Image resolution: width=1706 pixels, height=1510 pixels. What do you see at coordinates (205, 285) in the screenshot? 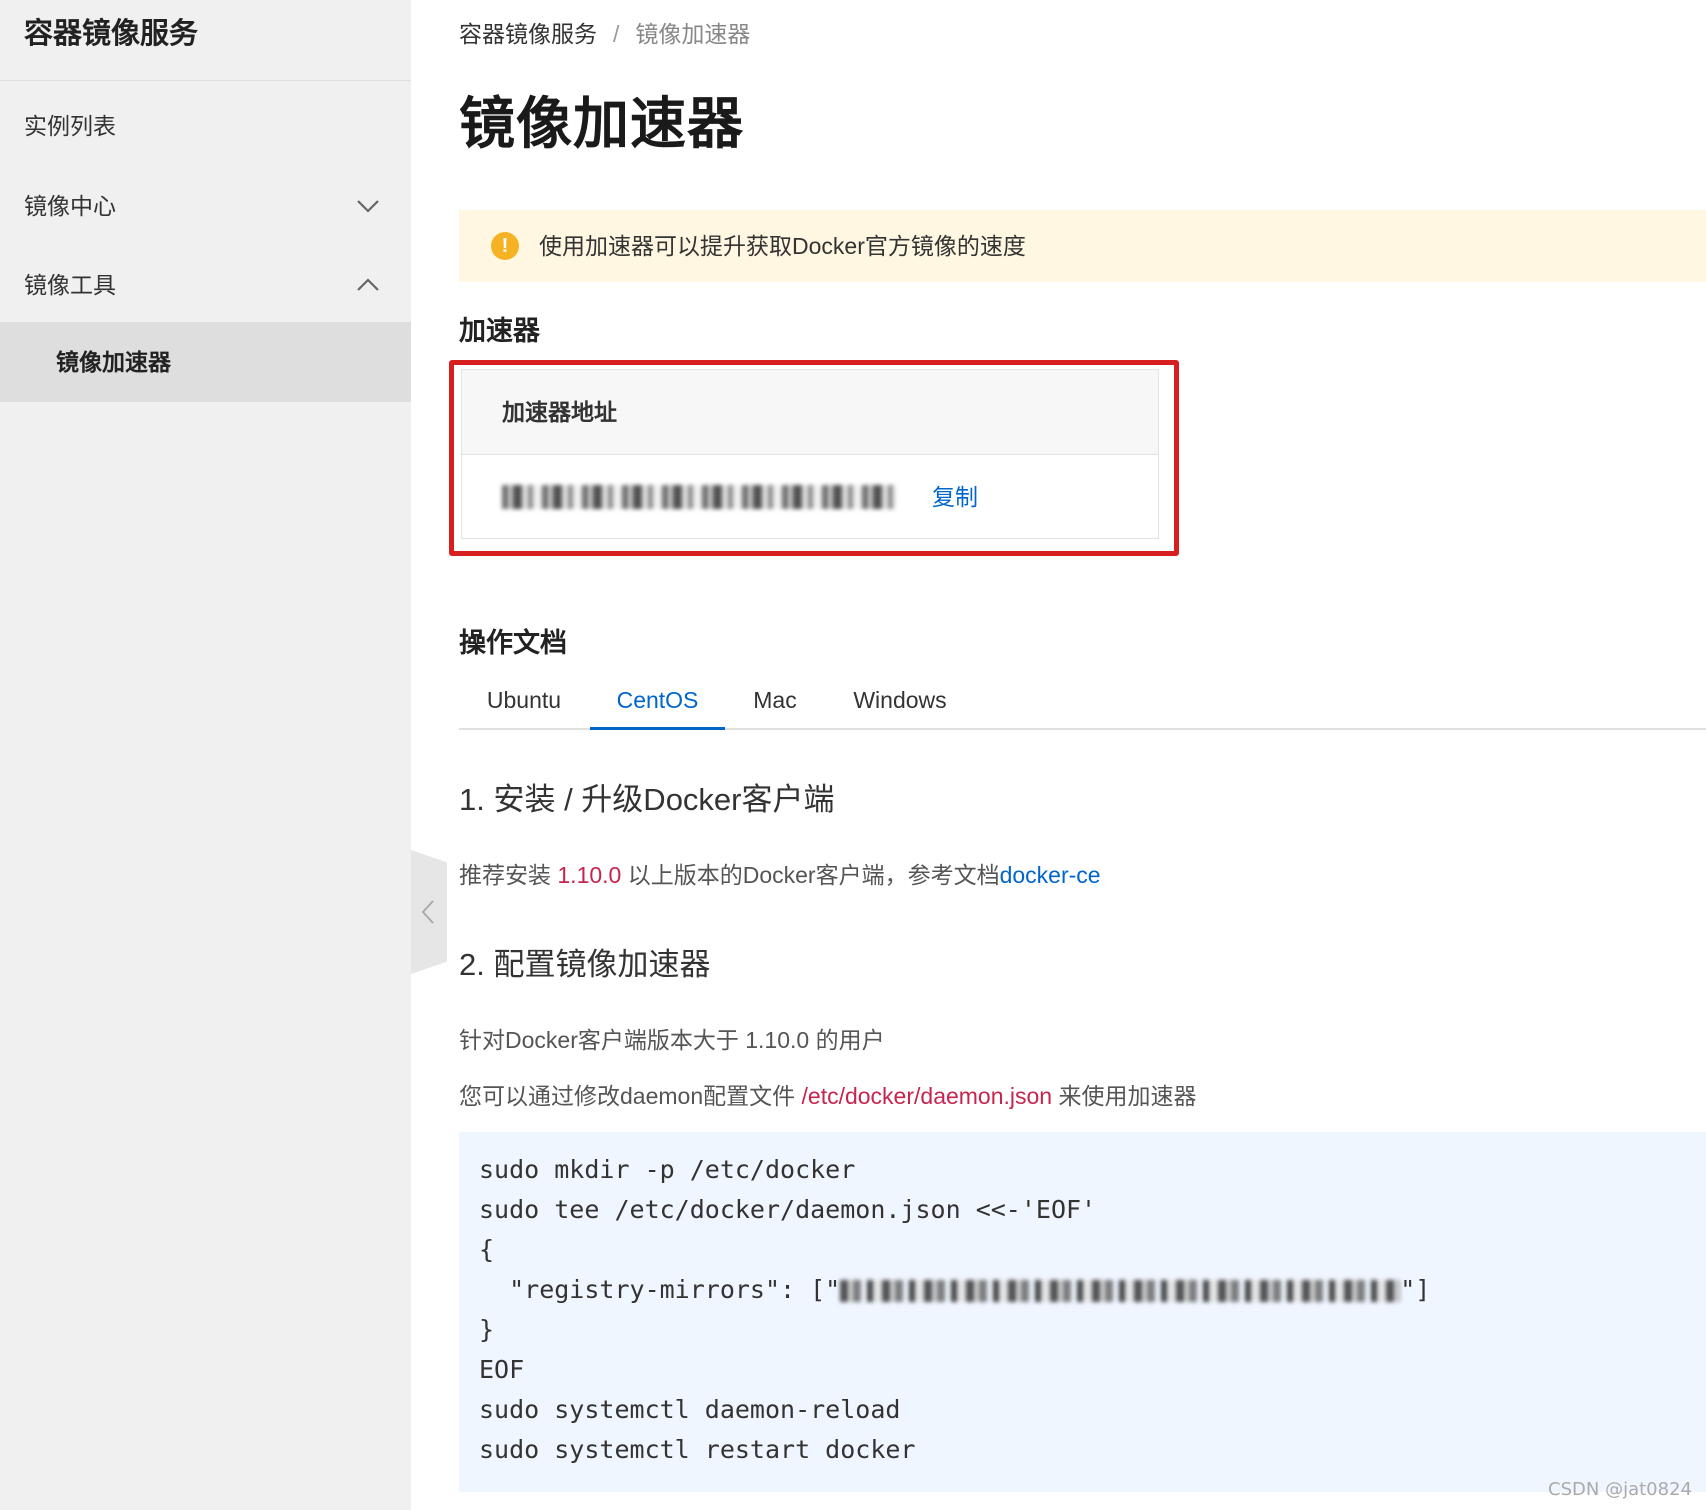
I see `sidebar-item-image-tools: 镜像工具` at bounding box center [205, 285].